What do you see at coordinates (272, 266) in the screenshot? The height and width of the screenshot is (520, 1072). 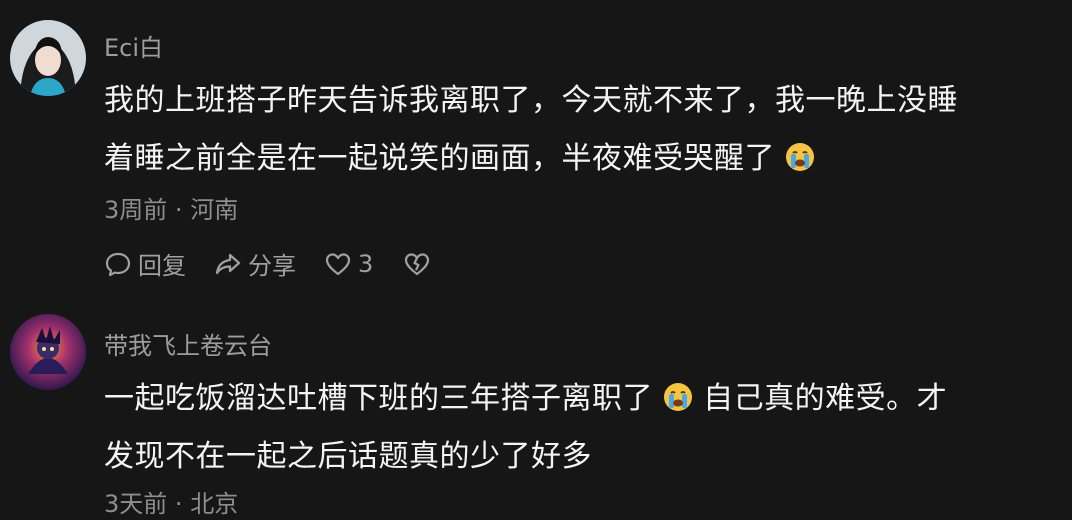 I see `share-label: 分享` at bounding box center [272, 266].